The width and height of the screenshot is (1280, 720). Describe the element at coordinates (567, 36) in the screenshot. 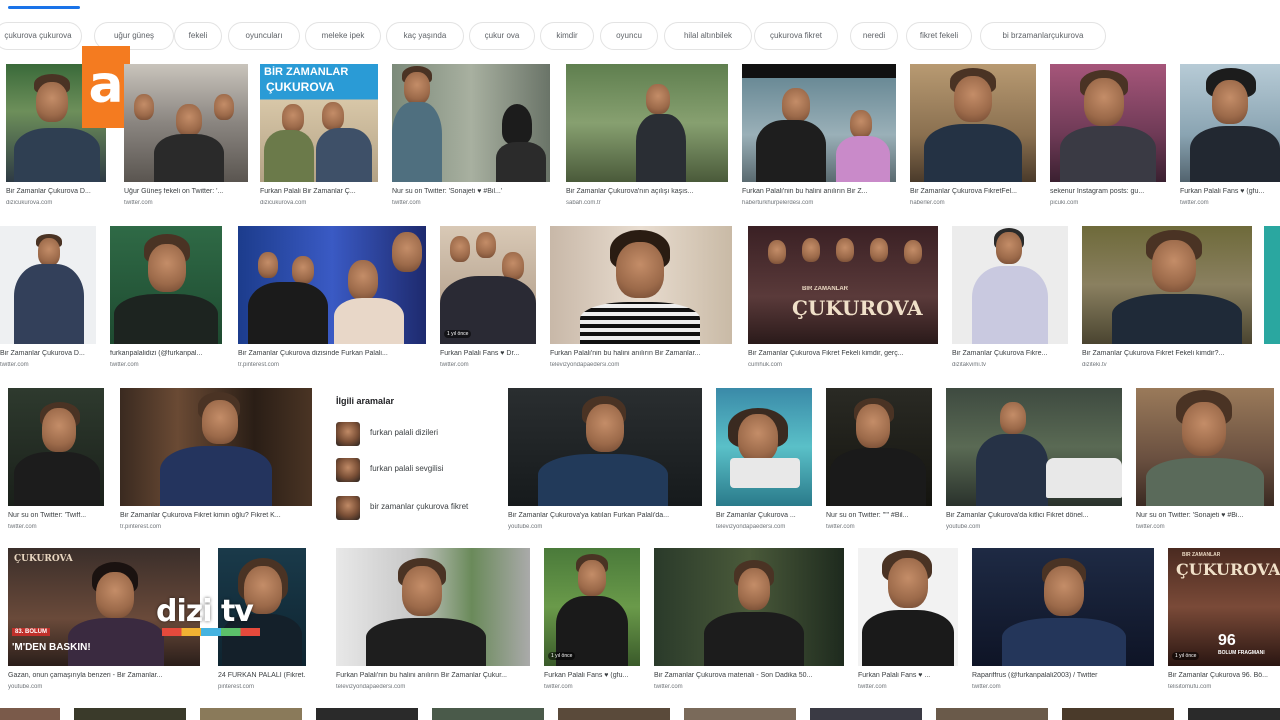

I see `chip-kimdir: kimdir` at that location.